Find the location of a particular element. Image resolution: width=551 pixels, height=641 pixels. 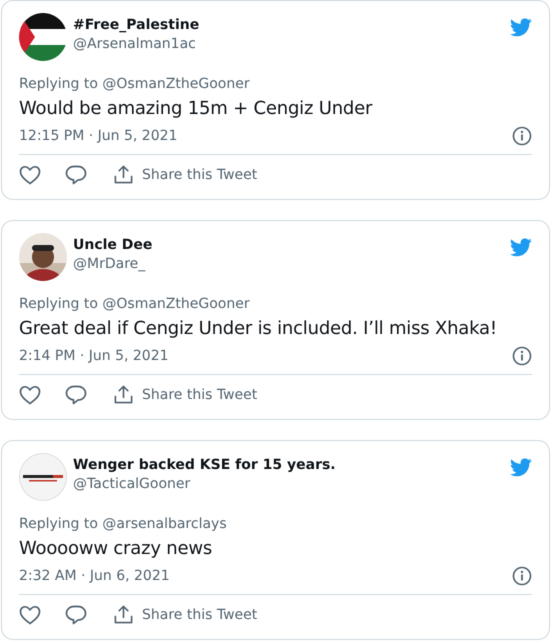

tweet-text: Would be amazing 15m + Cengiz Under is located at coordinates (196, 109).